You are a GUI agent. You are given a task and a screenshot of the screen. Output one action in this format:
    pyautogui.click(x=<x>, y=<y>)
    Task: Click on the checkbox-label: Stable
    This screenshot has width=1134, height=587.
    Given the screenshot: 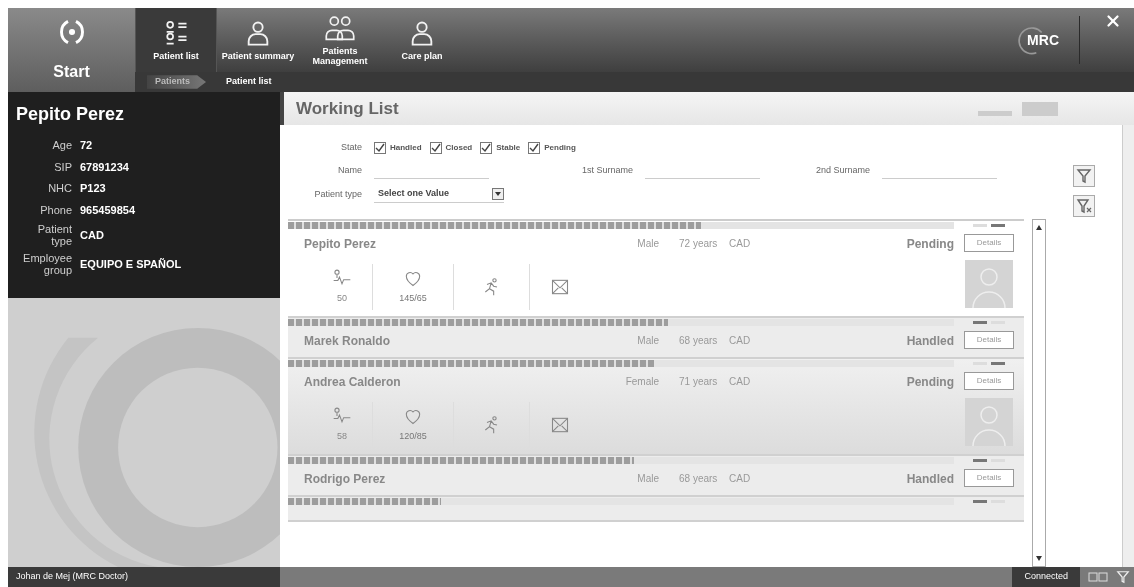 What is the action you would take?
    pyautogui.click(x=508, y=147)
    